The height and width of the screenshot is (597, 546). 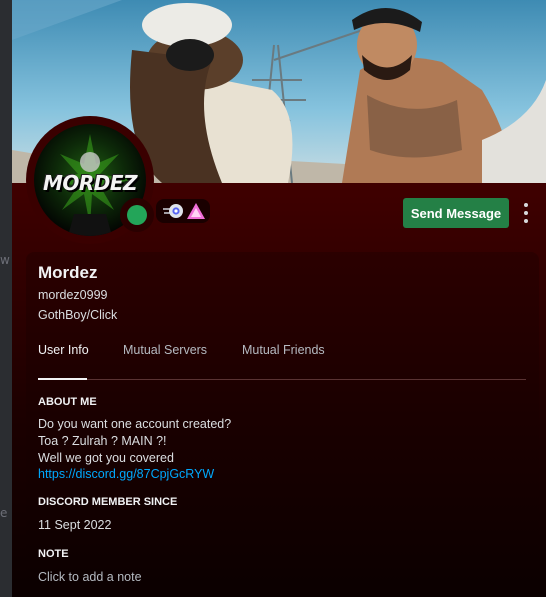 I want to click on badge-list, so click(x=183, y=211).